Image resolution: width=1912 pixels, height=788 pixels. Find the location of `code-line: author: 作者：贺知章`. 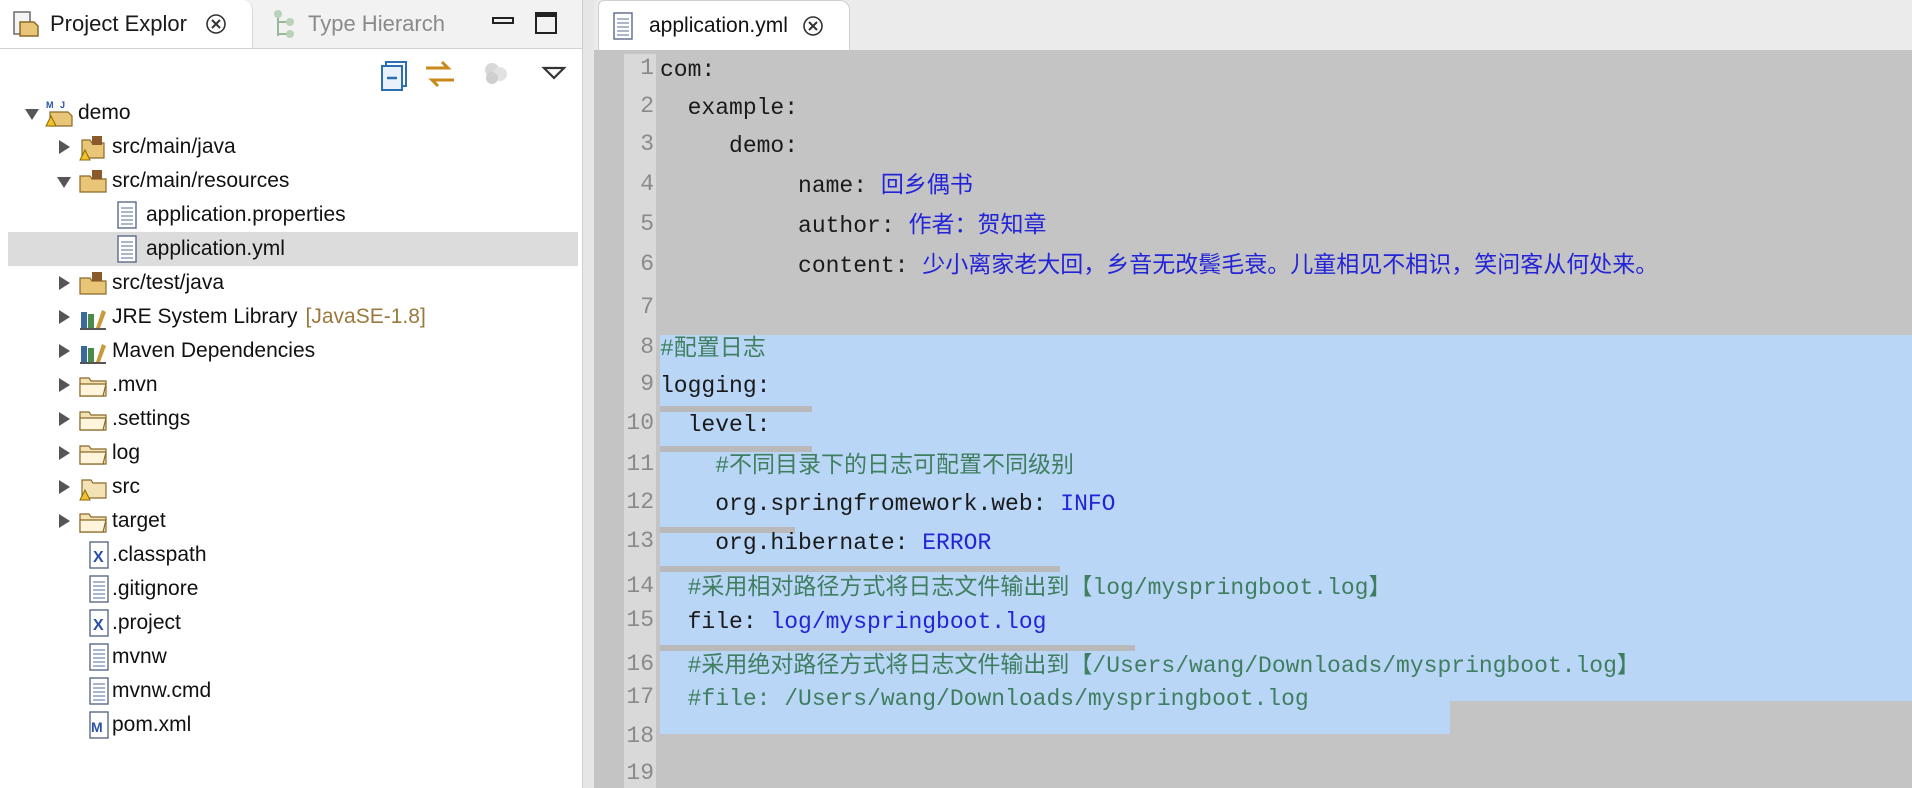

code-line: author: 作者：贺知章 is located at coordinates (853, 226).